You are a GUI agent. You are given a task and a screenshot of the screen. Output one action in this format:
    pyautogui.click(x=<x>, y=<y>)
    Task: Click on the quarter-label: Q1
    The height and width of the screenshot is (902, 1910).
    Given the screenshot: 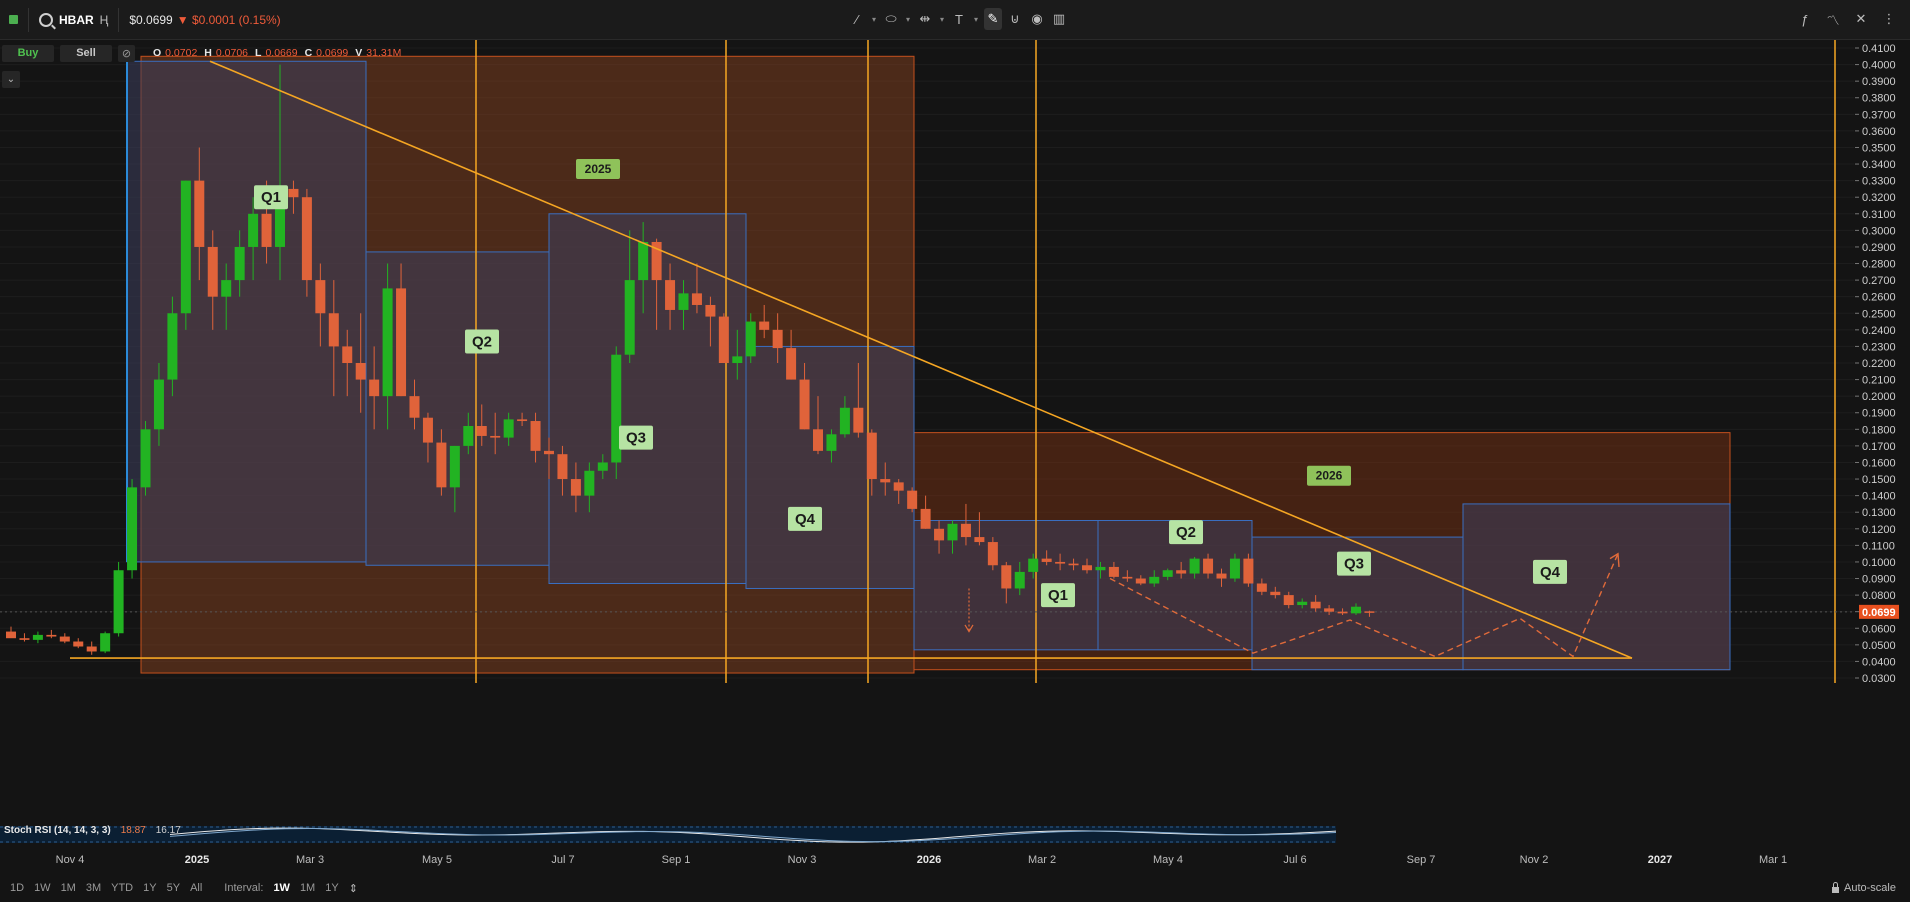 What is the action you would take?
    pyautogui.click(x=271, y=197)
    